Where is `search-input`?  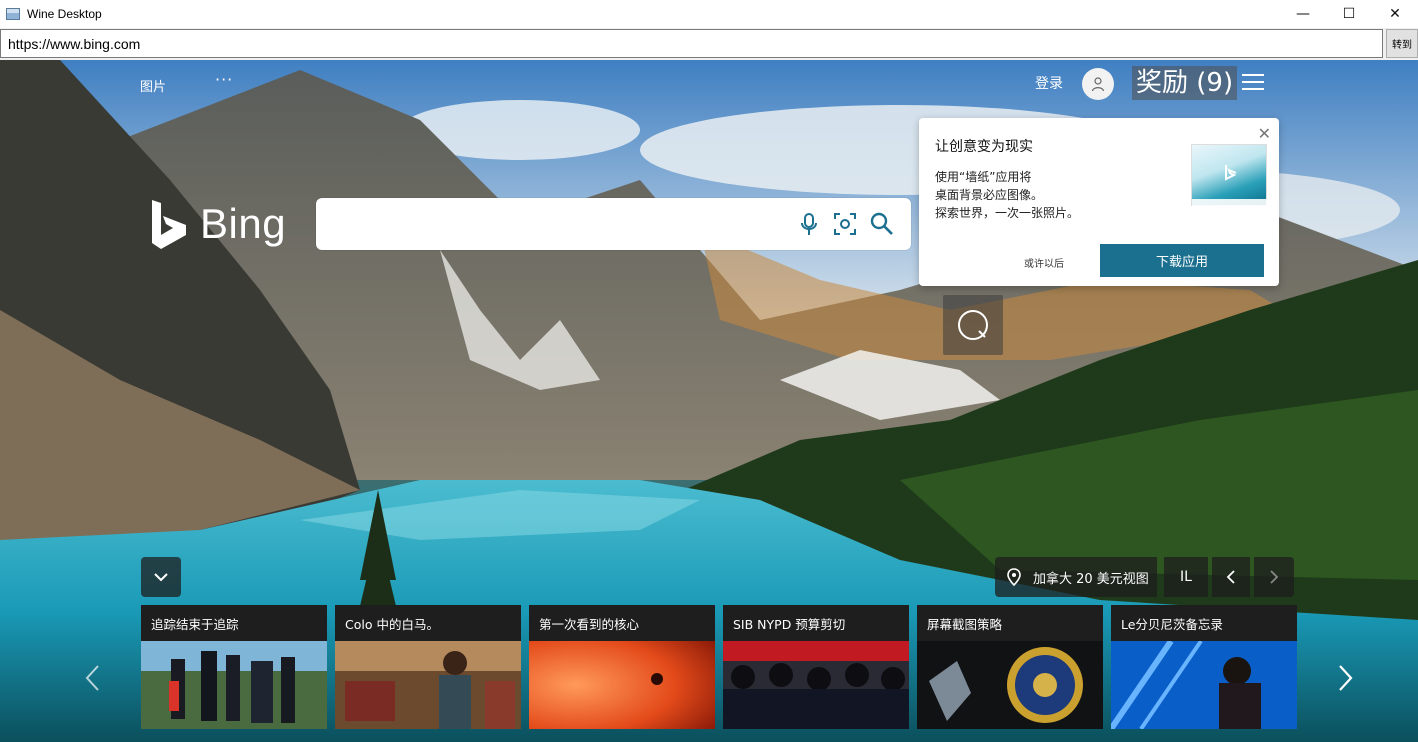 search-input is located at coordinates (558, 224).